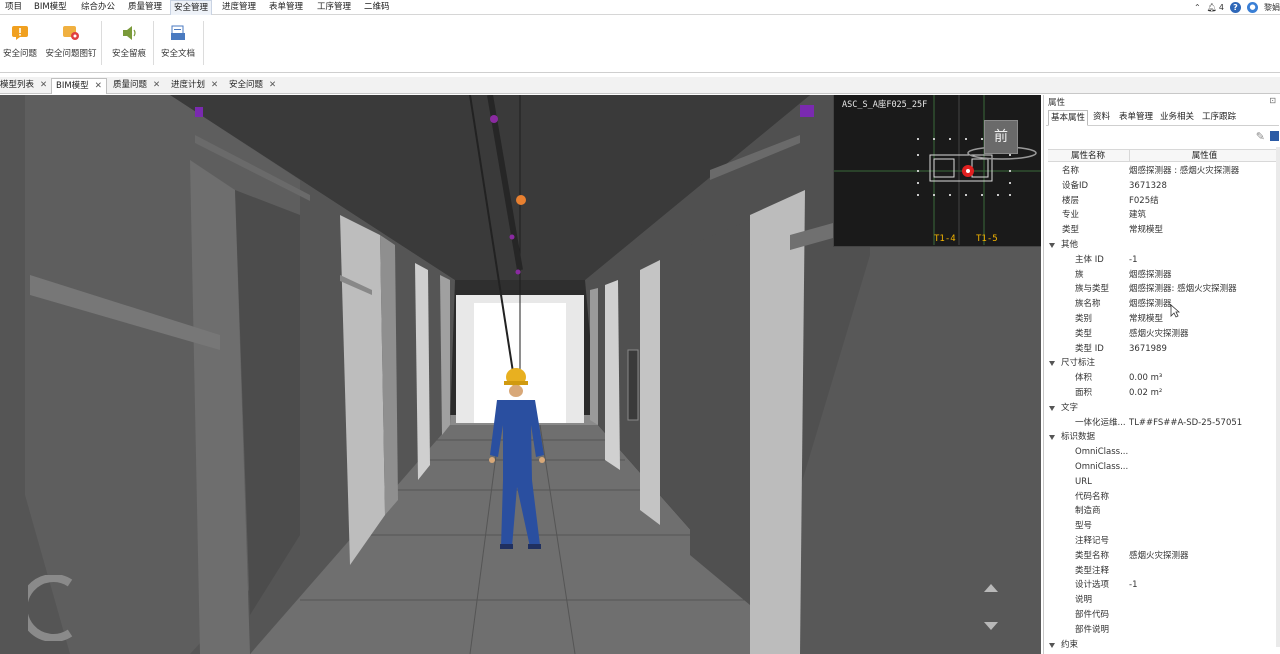 The image size is (1280, 654). What do you see at coordinates (1163, 408) in the screenshot?
I see `property-group: 文字` at bounding box center [1163, 408].